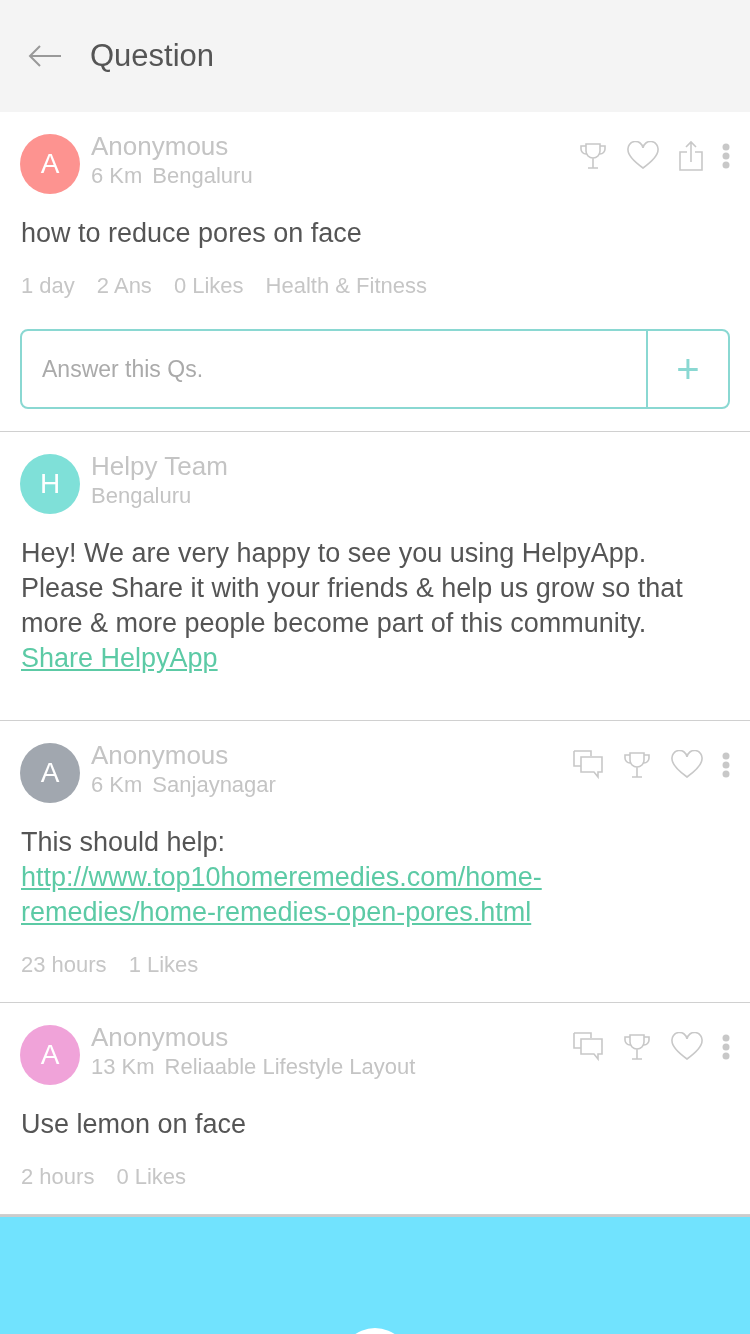 Image resolution: width=750 pixels, height=1334 pixels. What do you see at coordinates (58, 1177) in the screenshot?
I see `meta-info: 2 hours` at bounding box center [58, 1177].